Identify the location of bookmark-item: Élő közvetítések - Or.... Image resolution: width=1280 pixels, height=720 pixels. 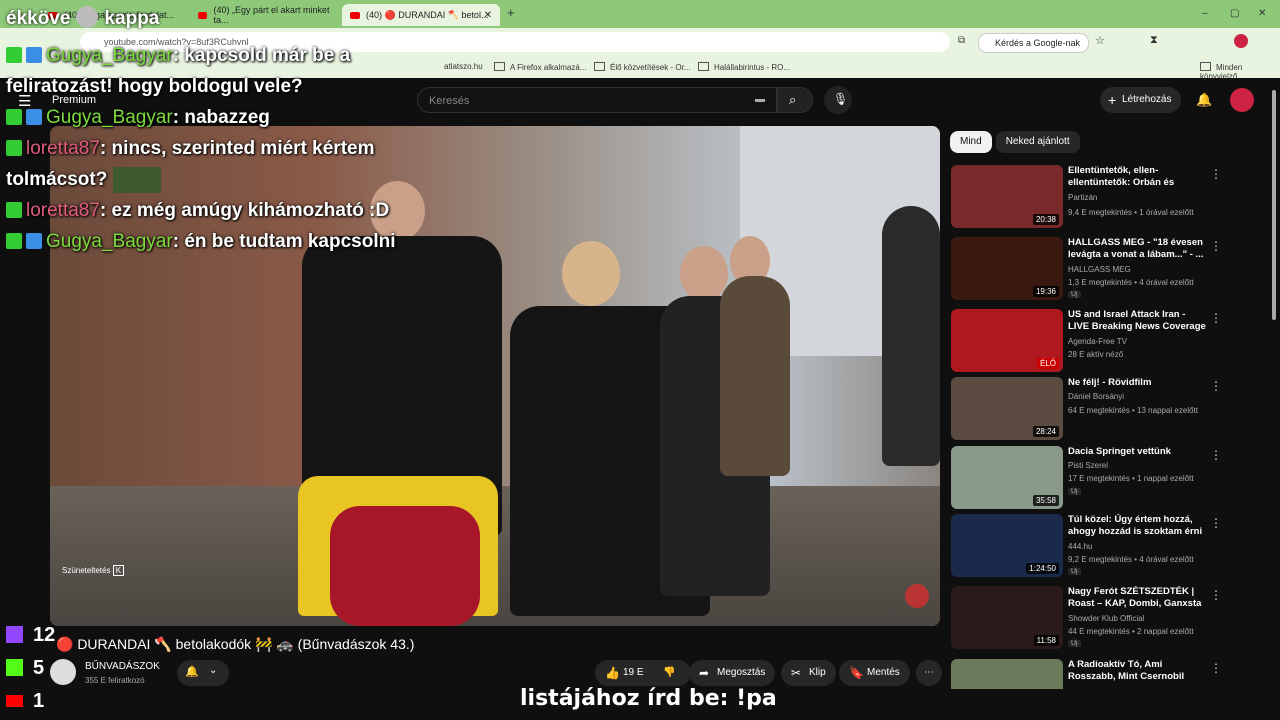
(642, 67).